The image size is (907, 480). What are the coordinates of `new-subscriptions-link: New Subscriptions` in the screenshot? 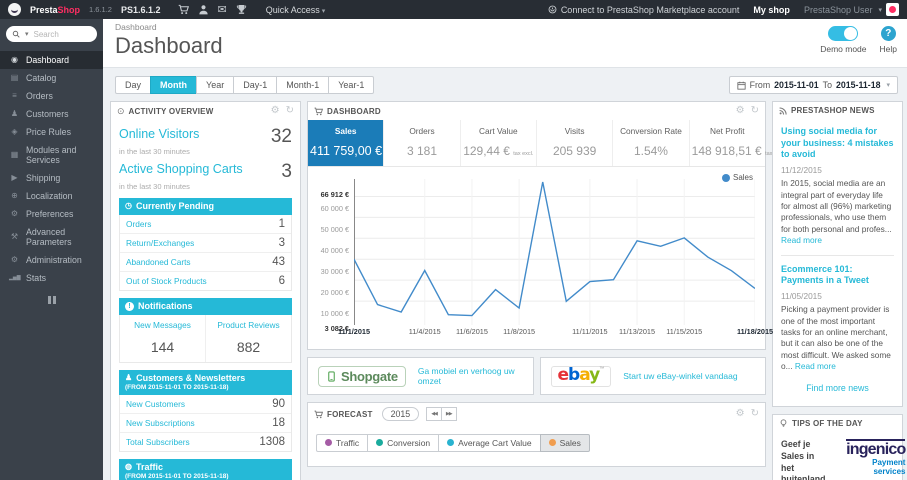 It's located at (199, 423).